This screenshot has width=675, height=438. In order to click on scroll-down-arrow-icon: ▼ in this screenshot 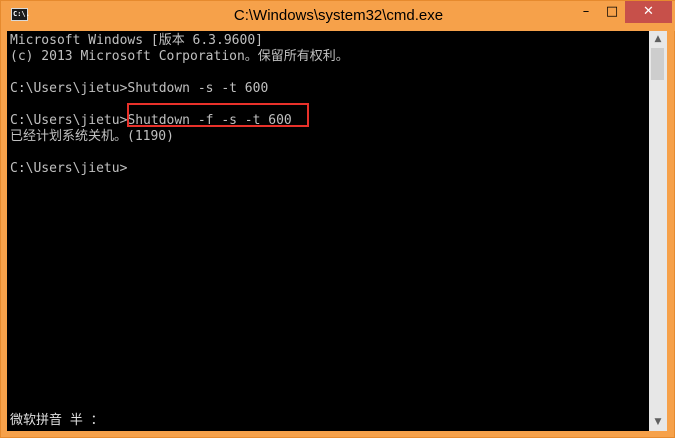, I will do `click(658, 422)`.